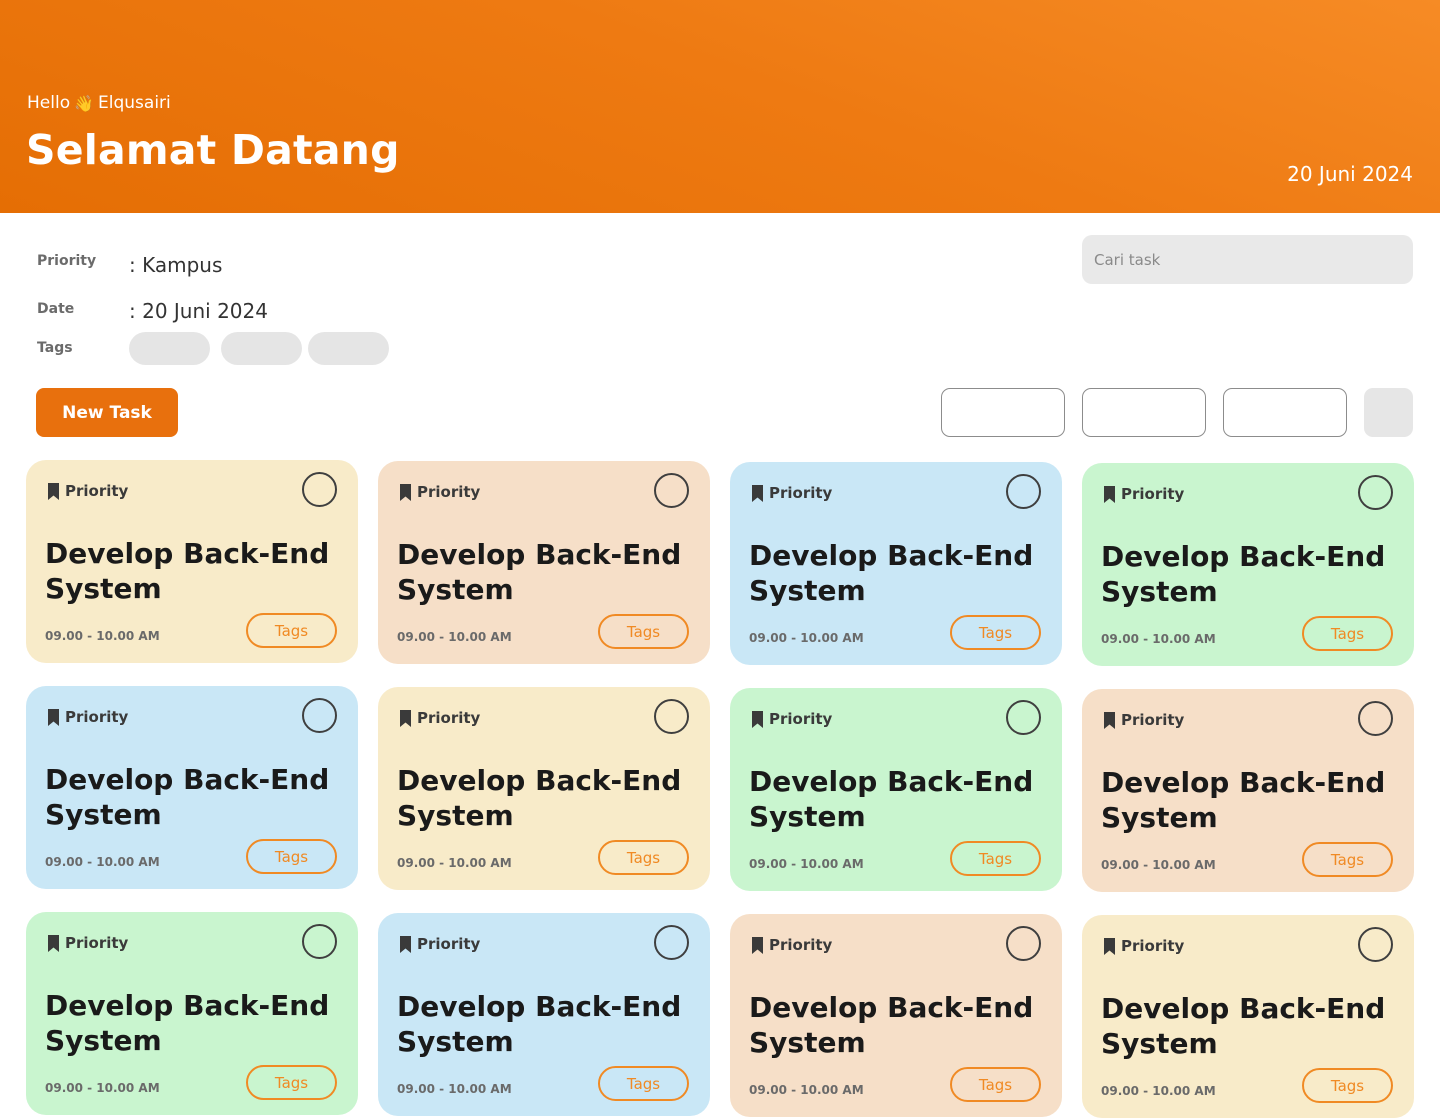 This screenshot has width=1440, height=1118. I want to click on waving-hand-icon: 👋, so click(84, 103).